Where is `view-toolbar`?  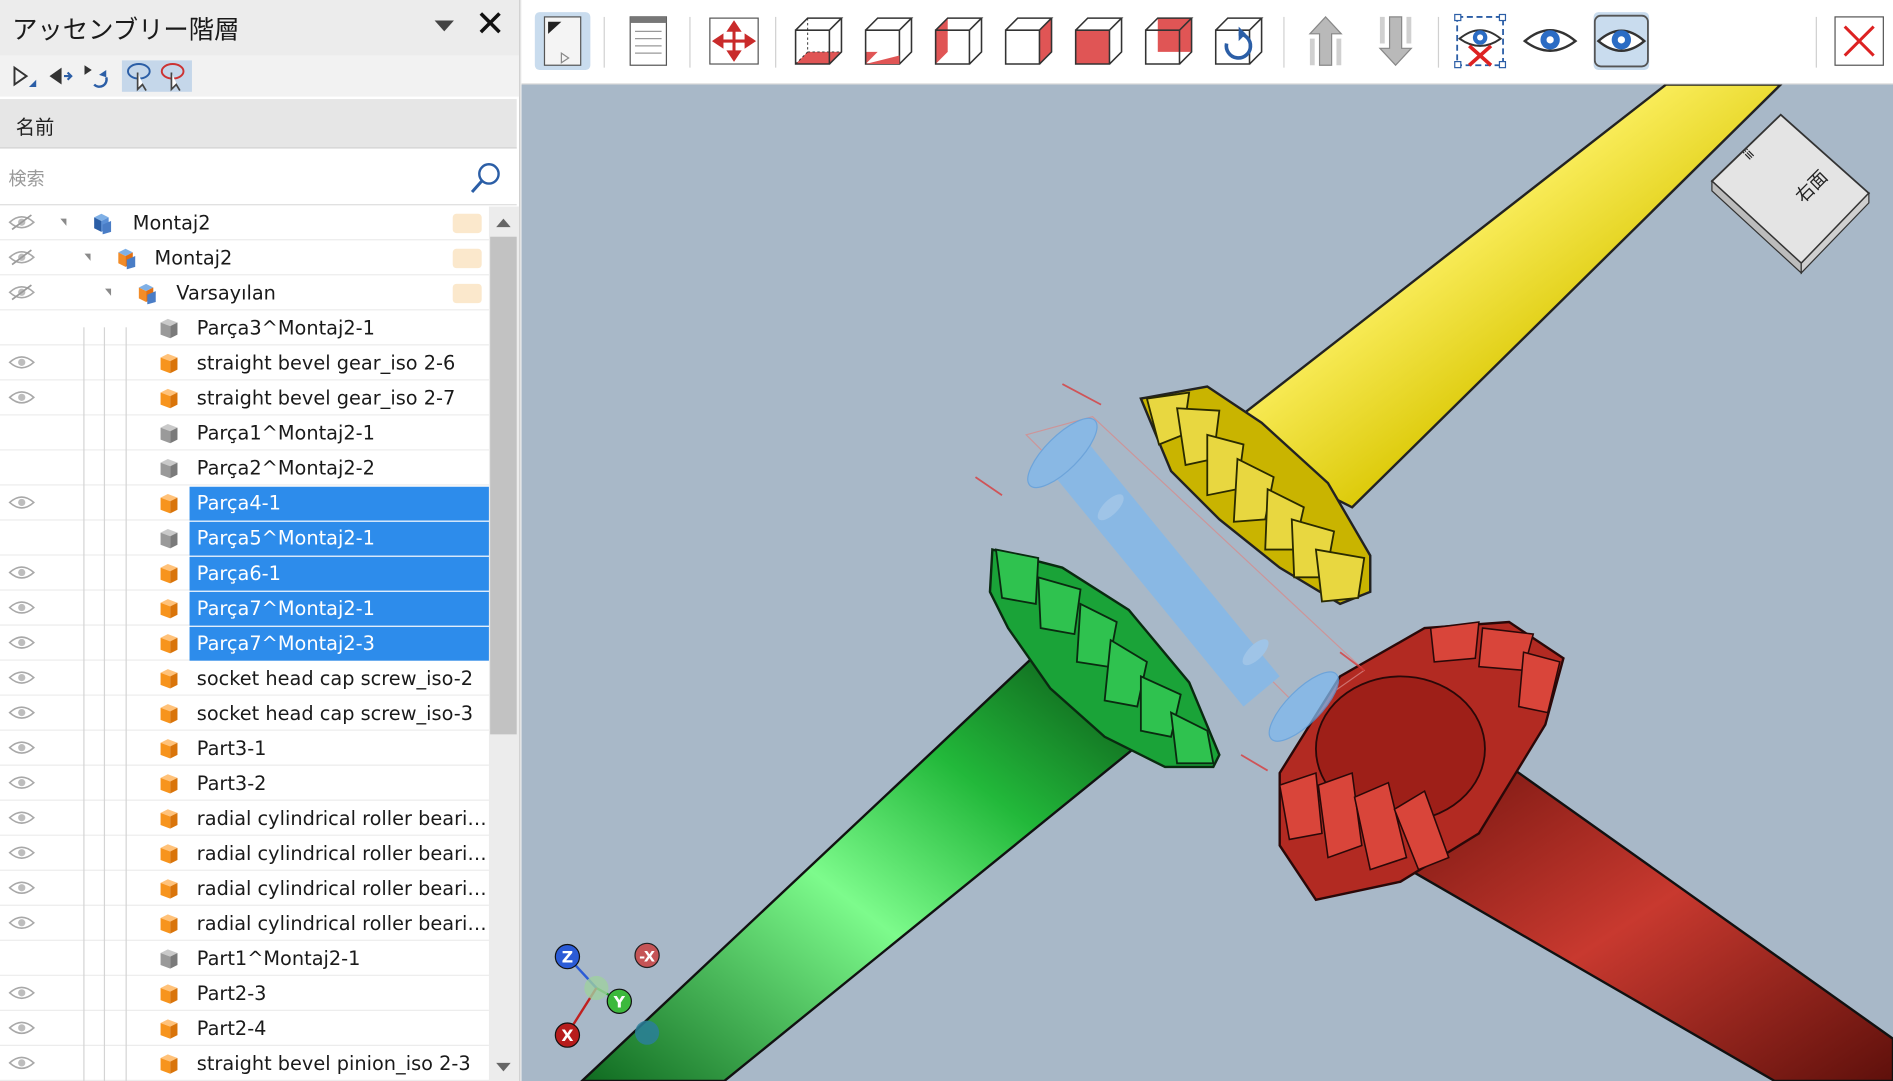 view-toolbar is located at coordinates (1207, 42).